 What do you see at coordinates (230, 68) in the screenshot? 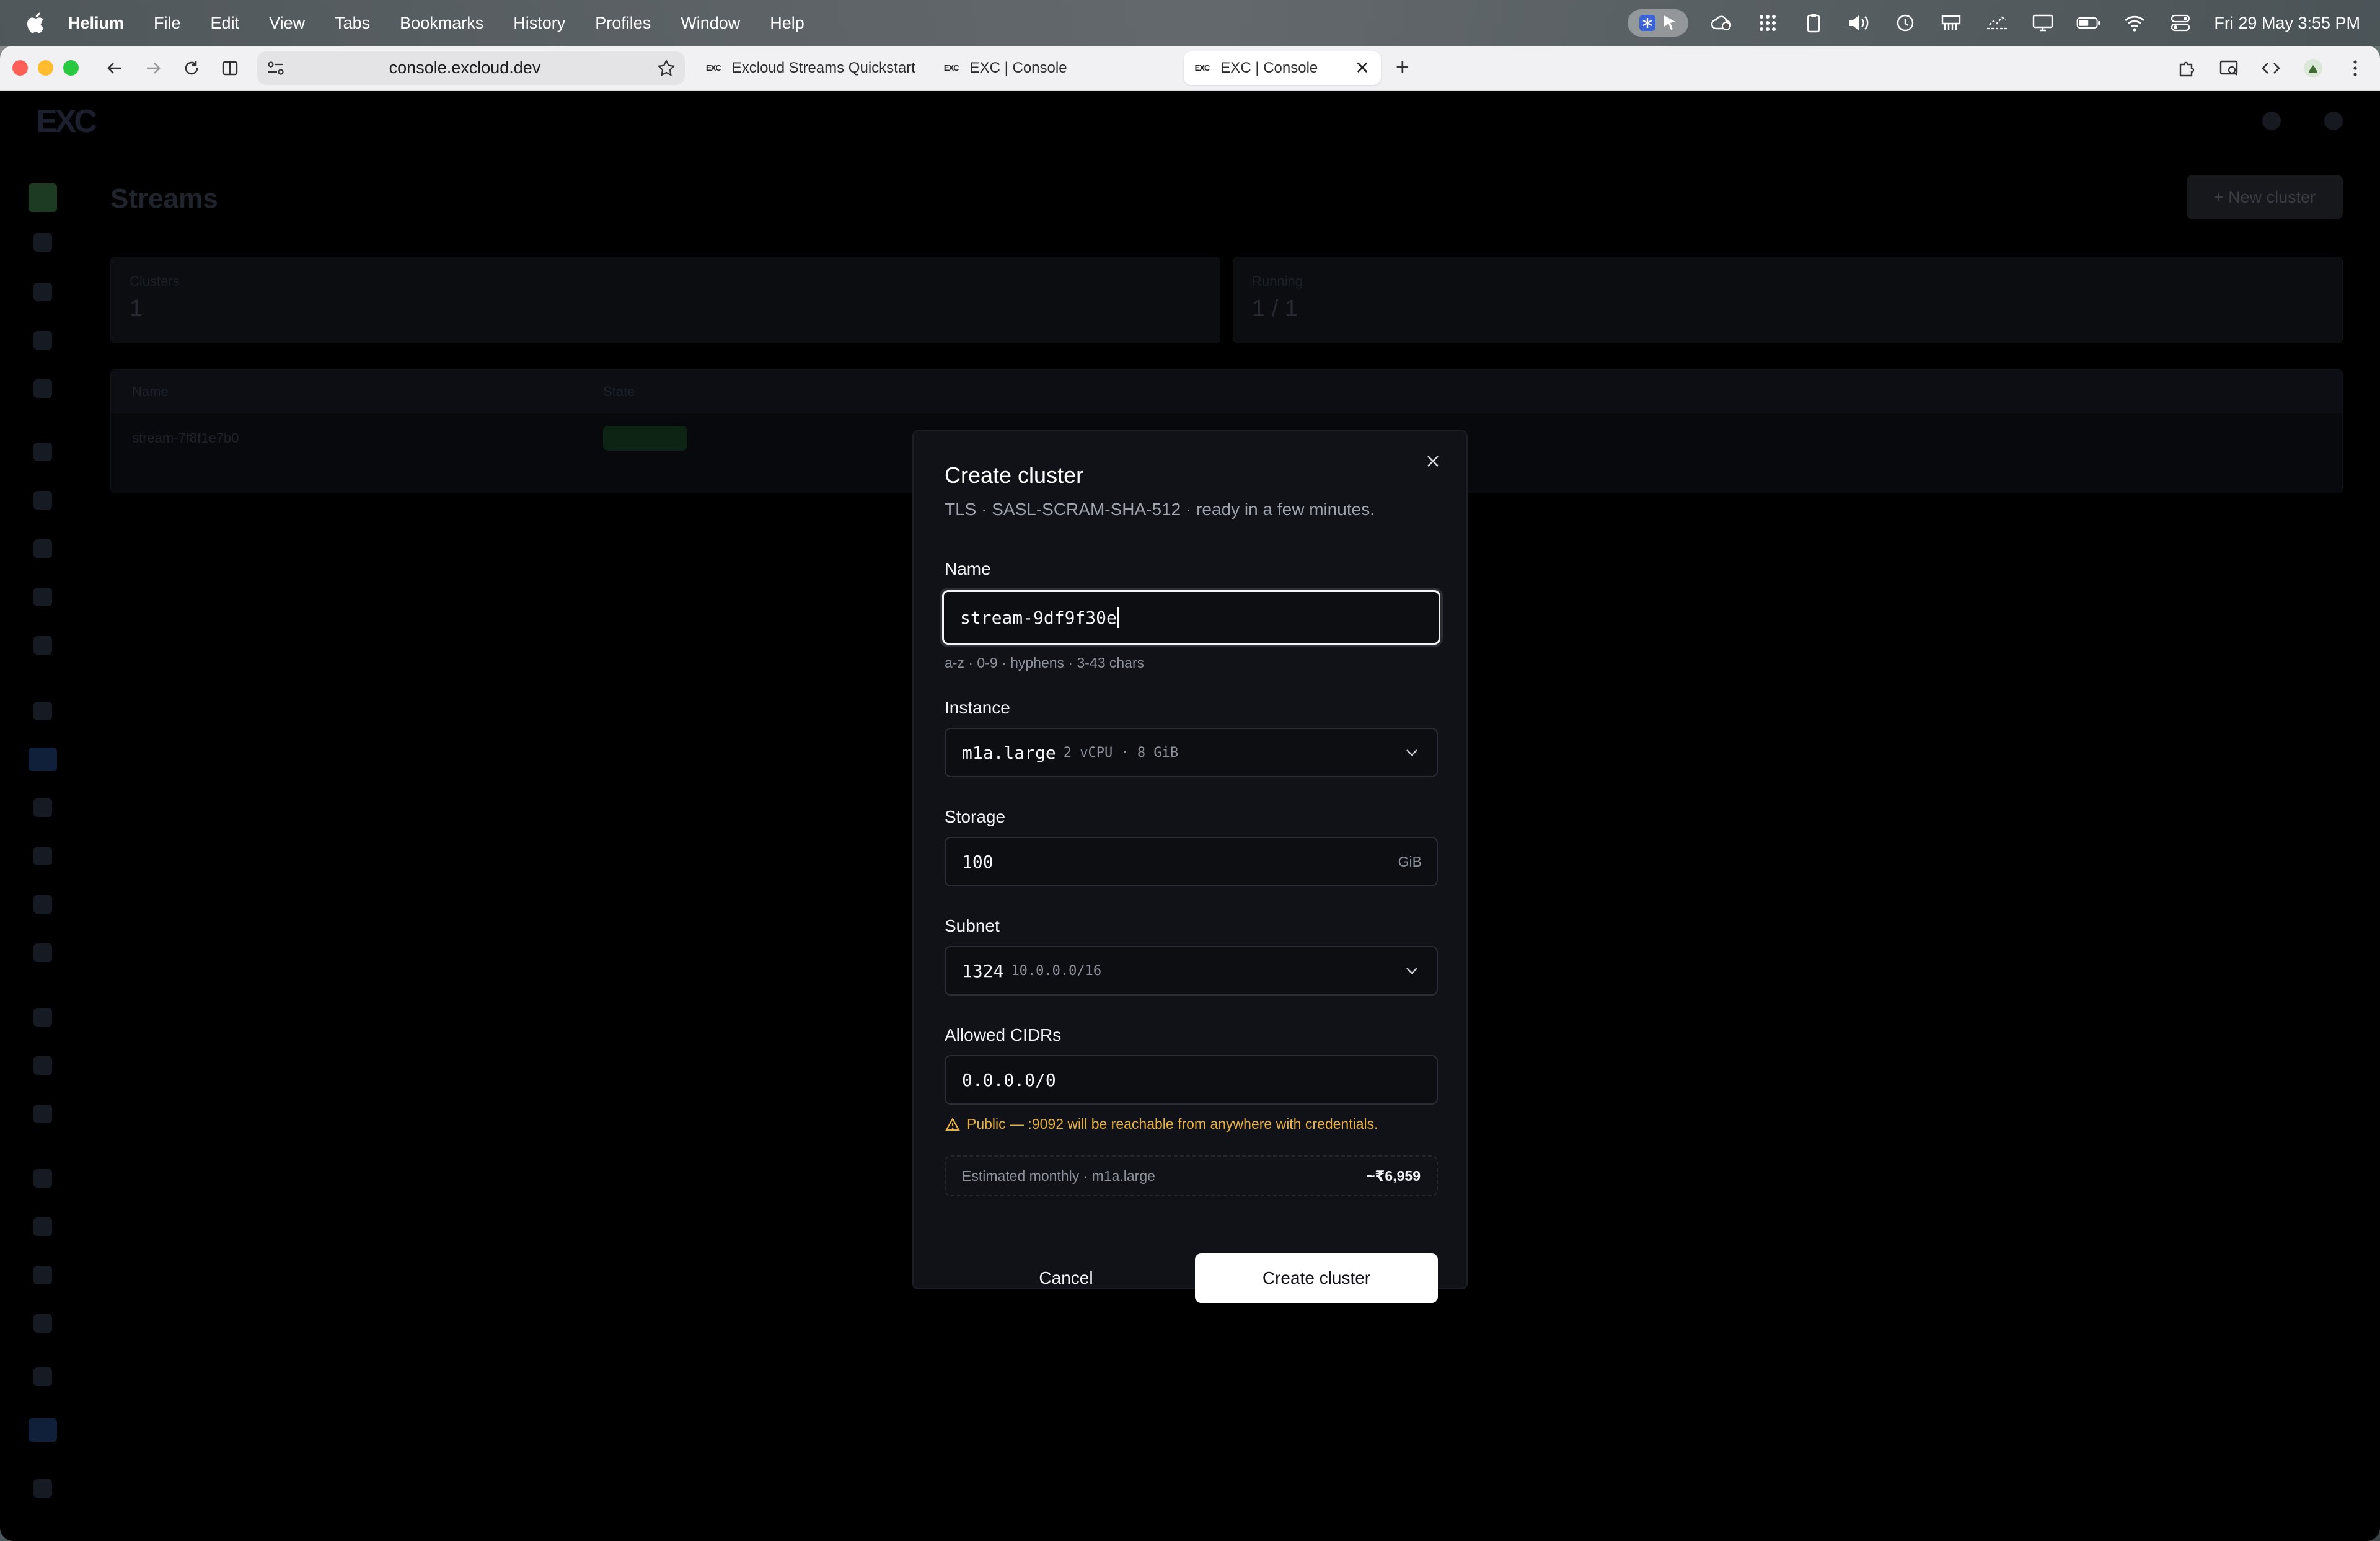
I see `split-view-icon` at bounding box center [230, 68].